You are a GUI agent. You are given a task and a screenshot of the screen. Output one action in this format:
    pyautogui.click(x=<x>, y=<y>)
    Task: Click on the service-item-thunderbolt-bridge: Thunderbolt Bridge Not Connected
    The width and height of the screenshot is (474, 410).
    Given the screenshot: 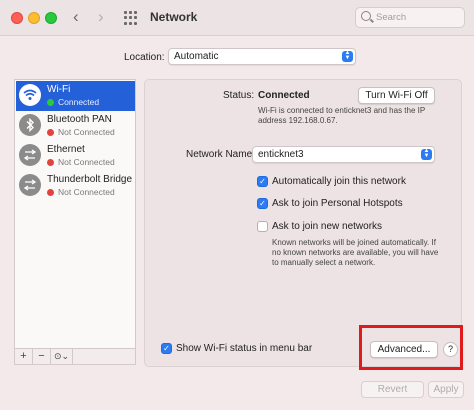 What is the action you would take?
    pyautogui.click(x=75, y=186)
    